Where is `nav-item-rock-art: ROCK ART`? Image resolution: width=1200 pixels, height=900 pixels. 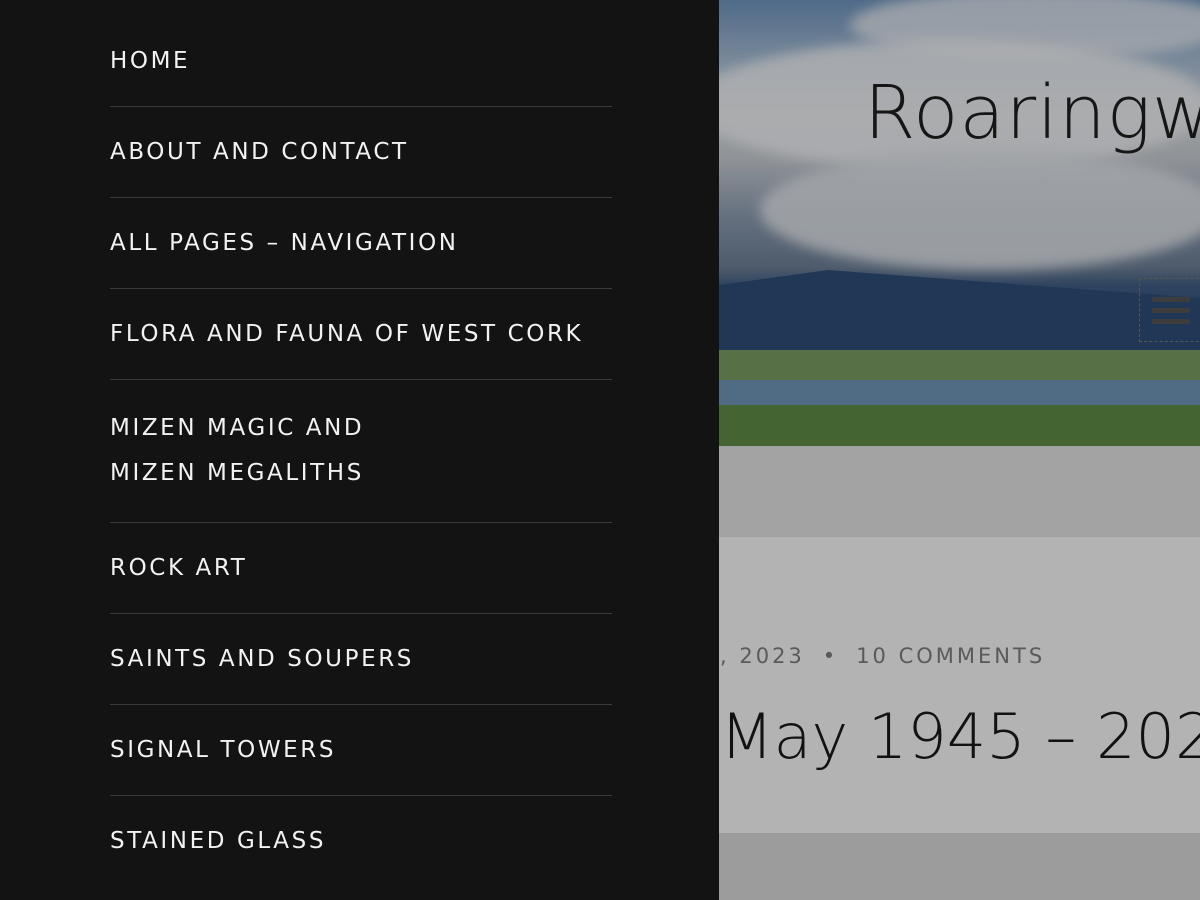 nav-item-rock-art: ROCK ART is located at coordinates (361, 568).